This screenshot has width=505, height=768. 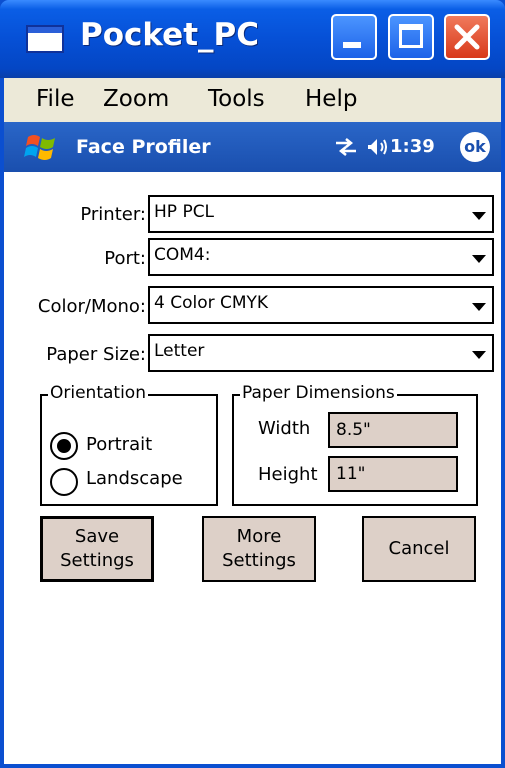 What do you see at coordinates (64, 482) in the screenshot?
I see `landscape-radio` at bounding box center [64, 482].